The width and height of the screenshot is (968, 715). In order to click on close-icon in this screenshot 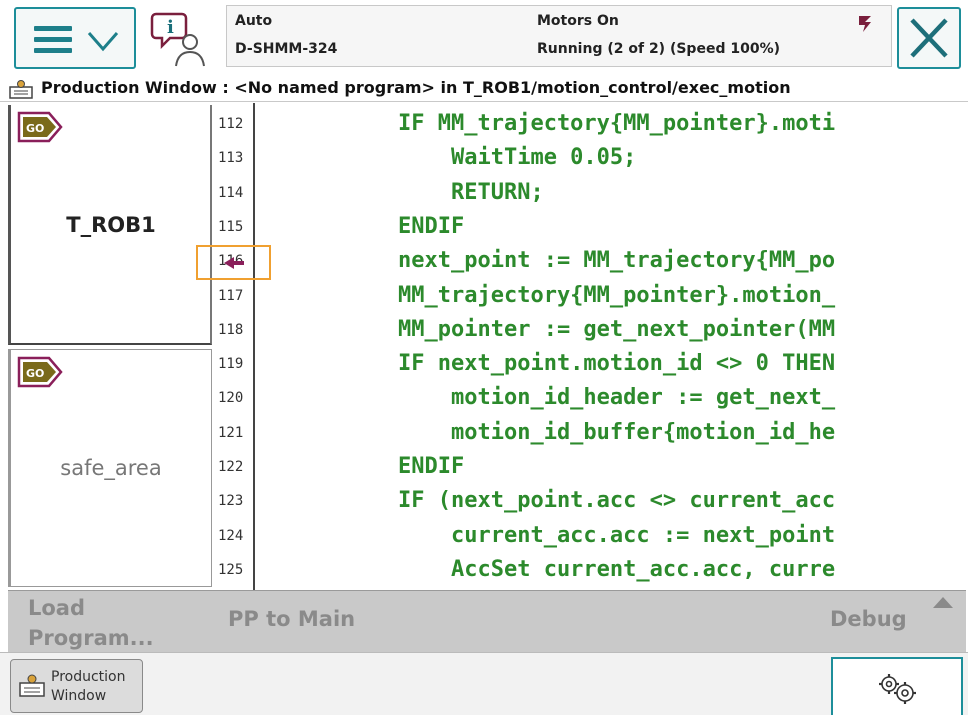, I will do `click(929, 38)`.